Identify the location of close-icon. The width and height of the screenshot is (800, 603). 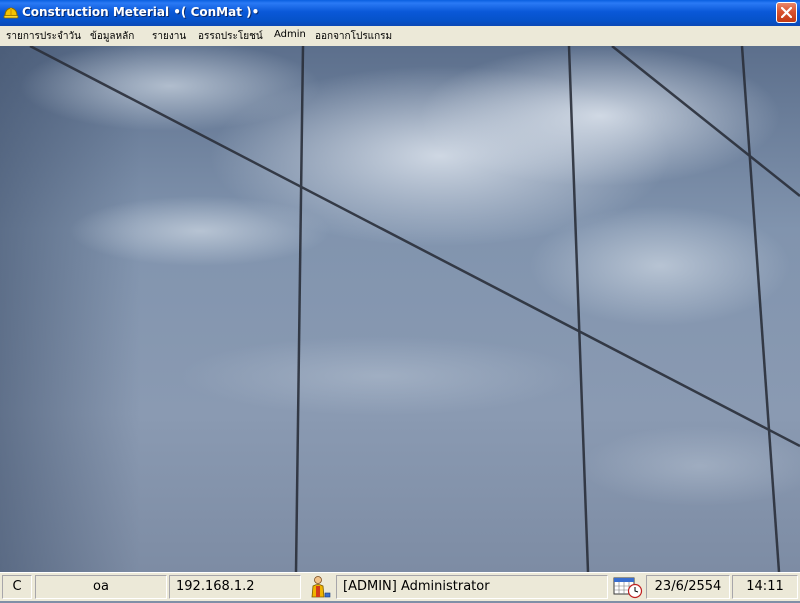
(786, 12).